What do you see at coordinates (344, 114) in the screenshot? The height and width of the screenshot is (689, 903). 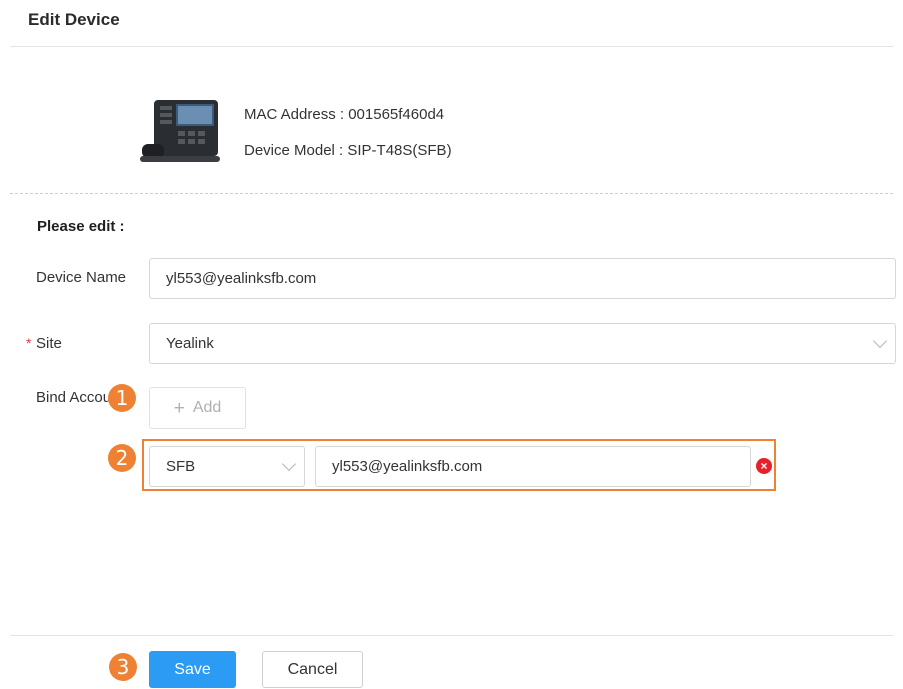 I see `mac-address: MAC Address : 001565f460d4` at bounding box center [344, 114].